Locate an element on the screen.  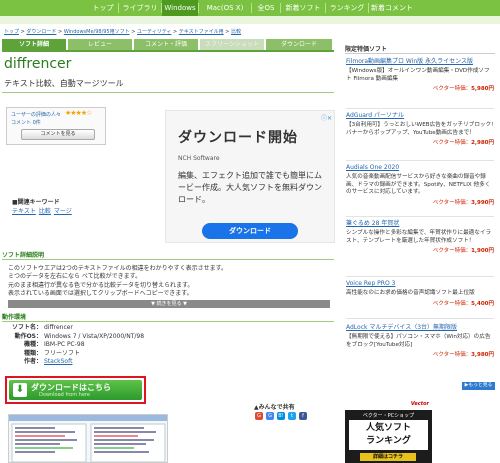
banner-cta-button: 詳細はコチラ is located at coordinates (388, 457).